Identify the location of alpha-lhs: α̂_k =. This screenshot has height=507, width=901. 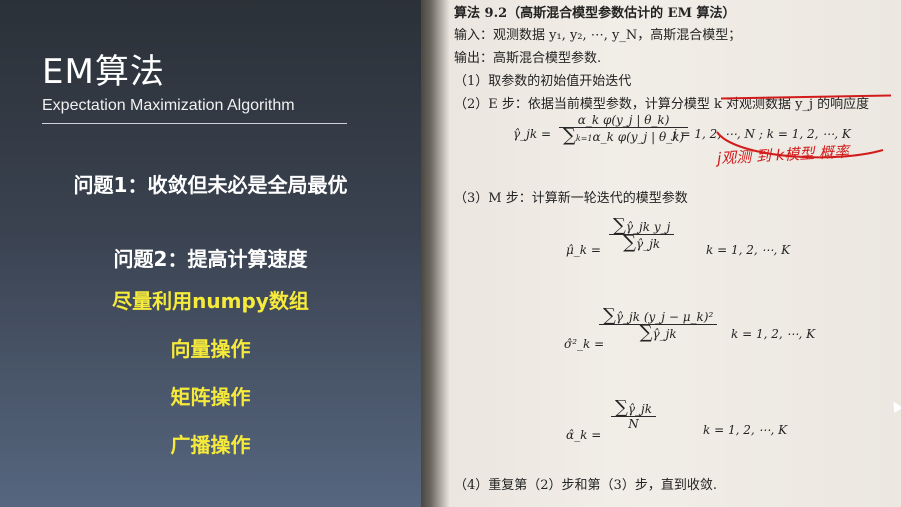
(584, 435).